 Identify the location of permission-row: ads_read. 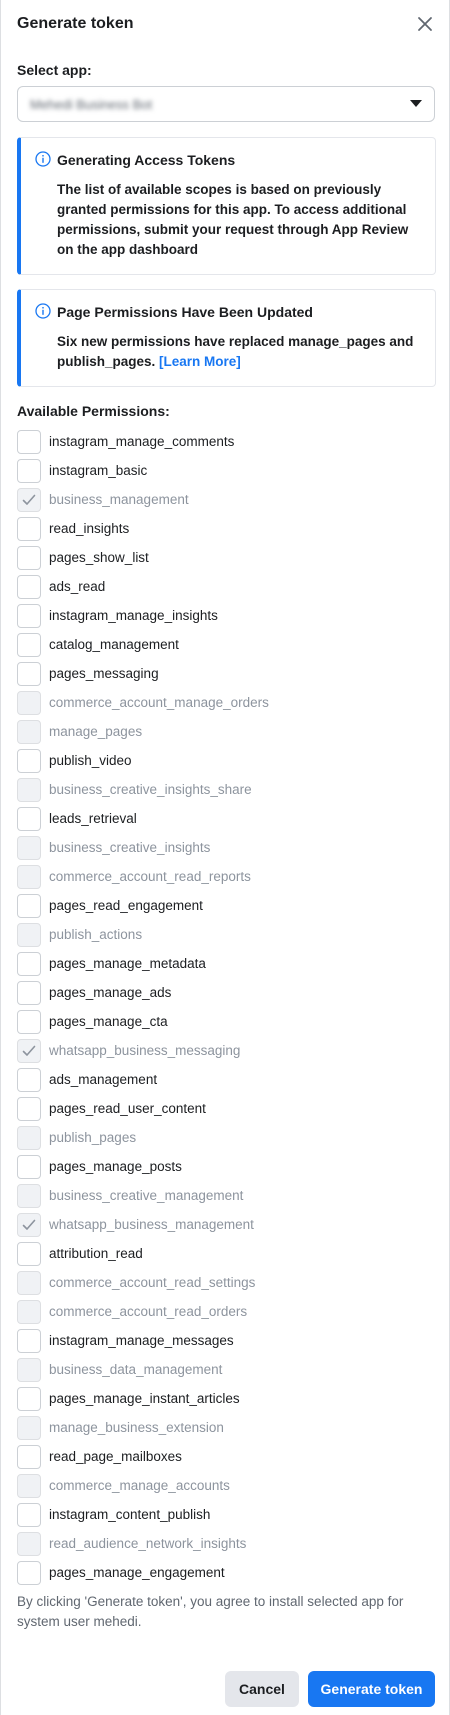
(227, 586).